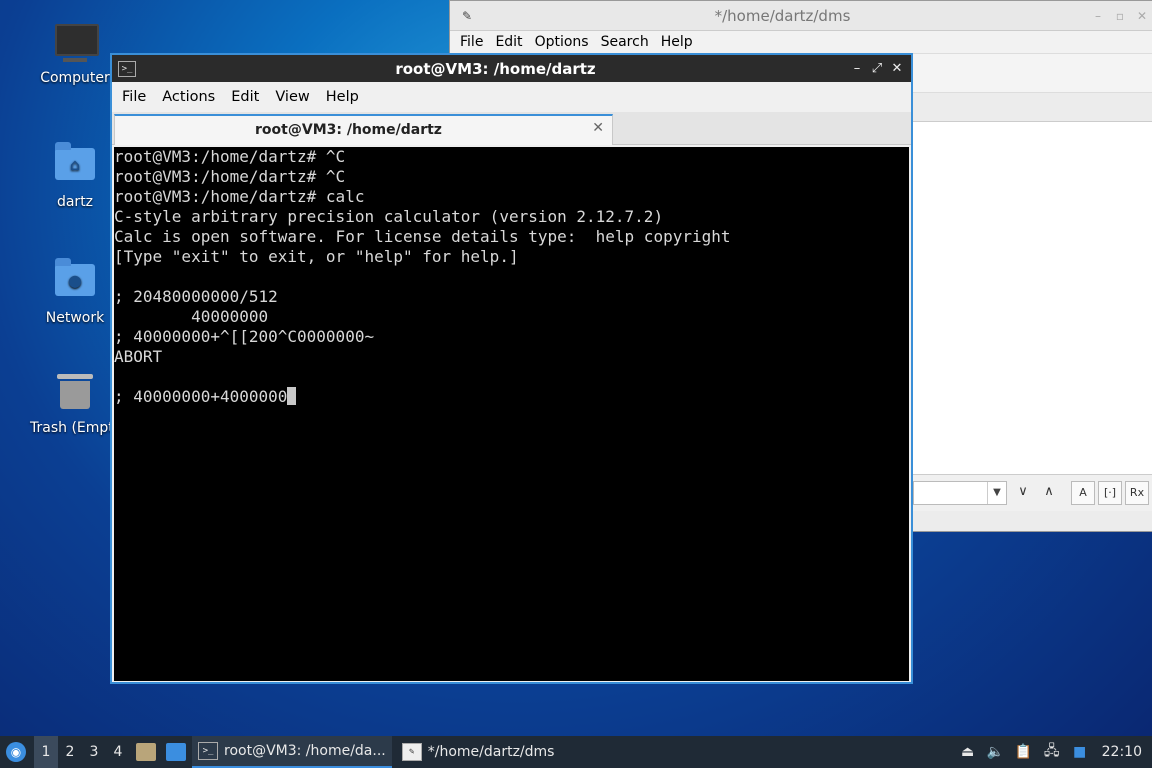  What do you see at coordinates (191, 316) in the screenshot?
I see `terminal-line: 40000000` at bounding box center [191, 316].